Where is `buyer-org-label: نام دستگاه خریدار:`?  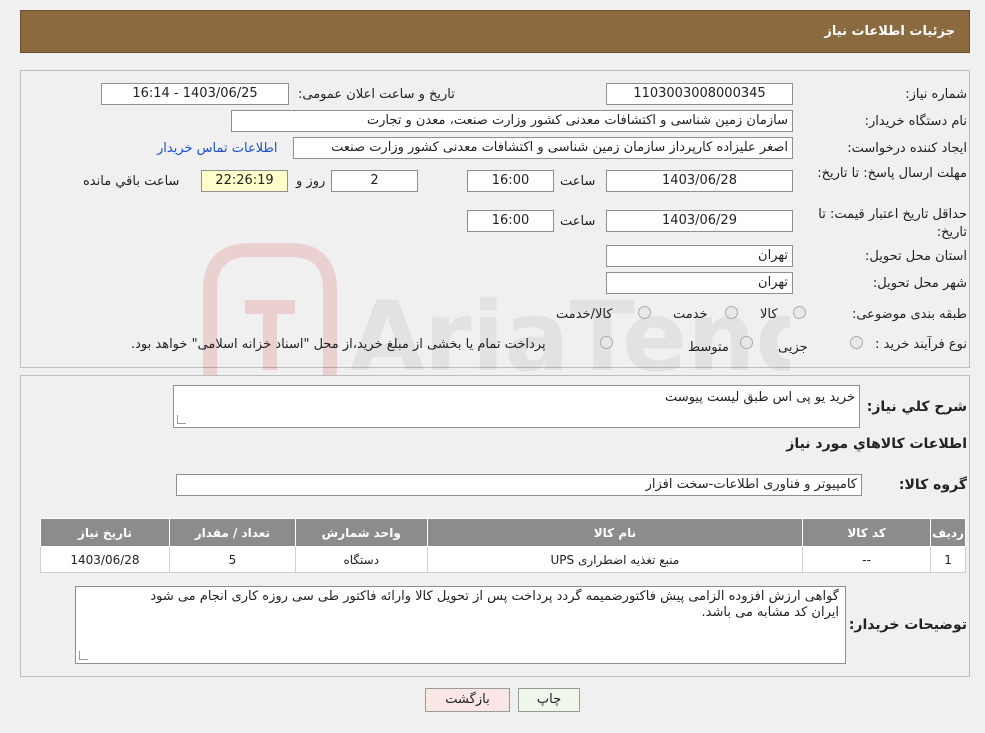 buyer-org-label: نام دستگاه خریدار: is located at coordinates (915, 121).